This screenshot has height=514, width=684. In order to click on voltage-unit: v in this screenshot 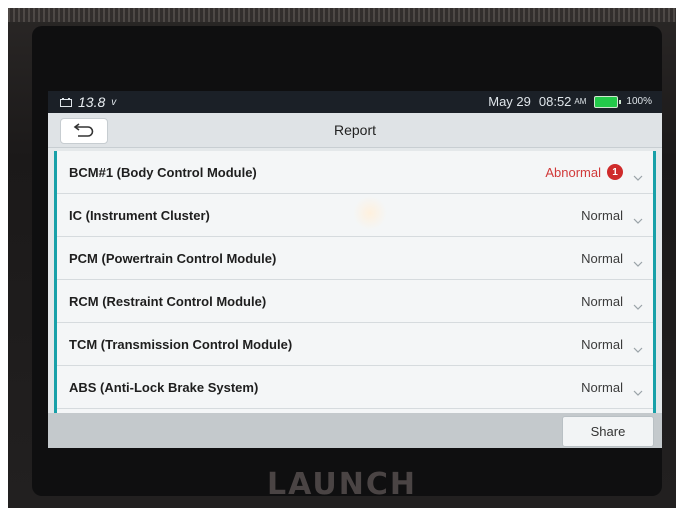, I will do `click(114, 102)`.